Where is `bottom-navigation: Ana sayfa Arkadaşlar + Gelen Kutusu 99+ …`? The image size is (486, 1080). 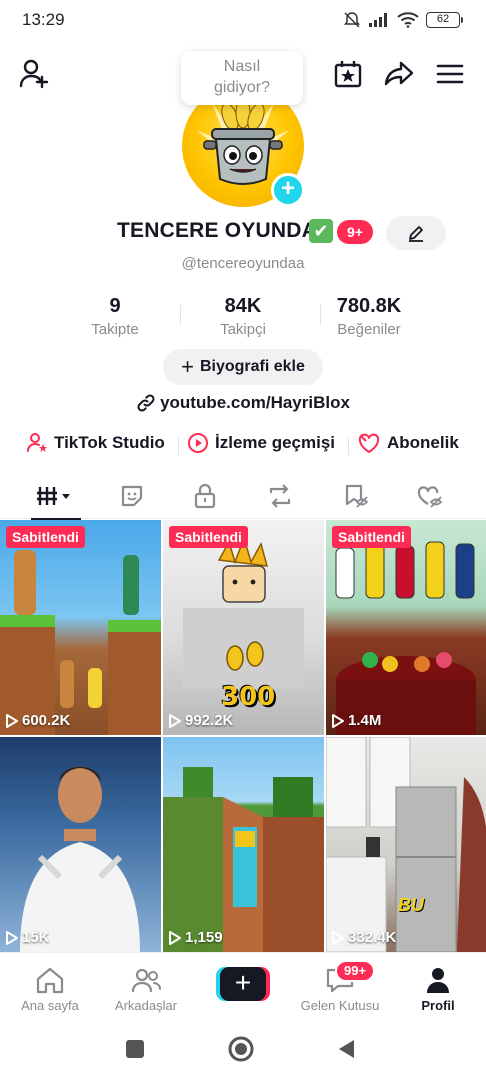 bottom-navigation: Ana sayfa Arkadaşlar + Gelen Kutusu 99+ … is located at coordinates (243, 987).